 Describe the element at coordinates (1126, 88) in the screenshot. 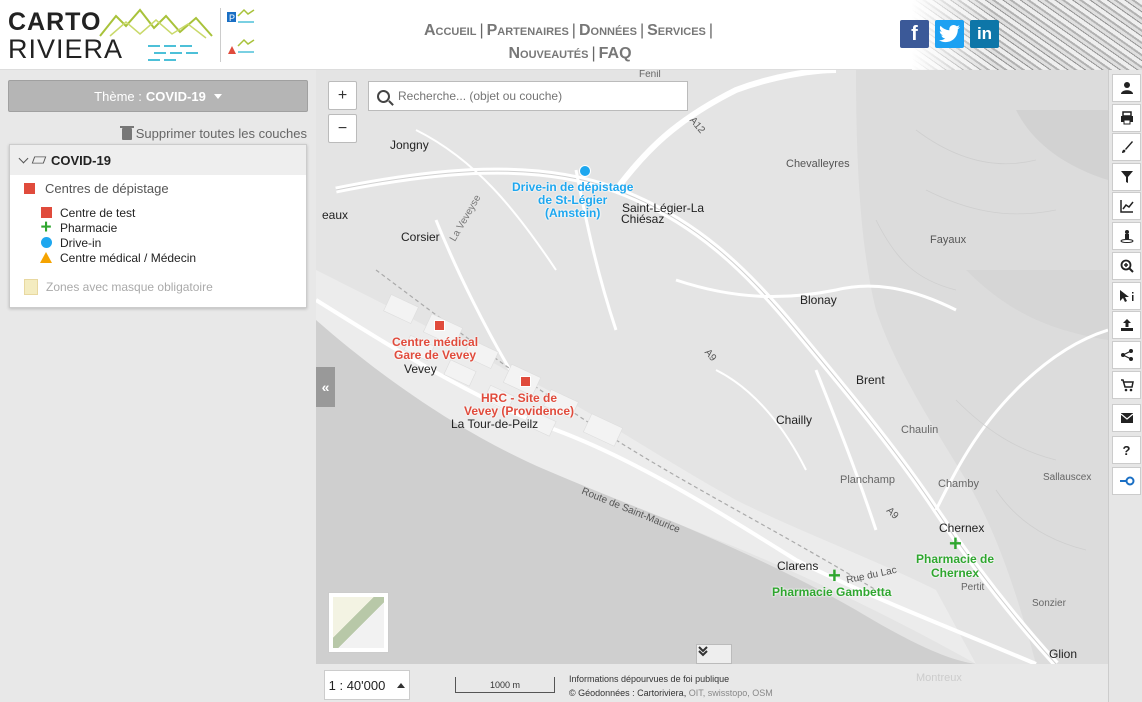

I see `user-icon` at that location.